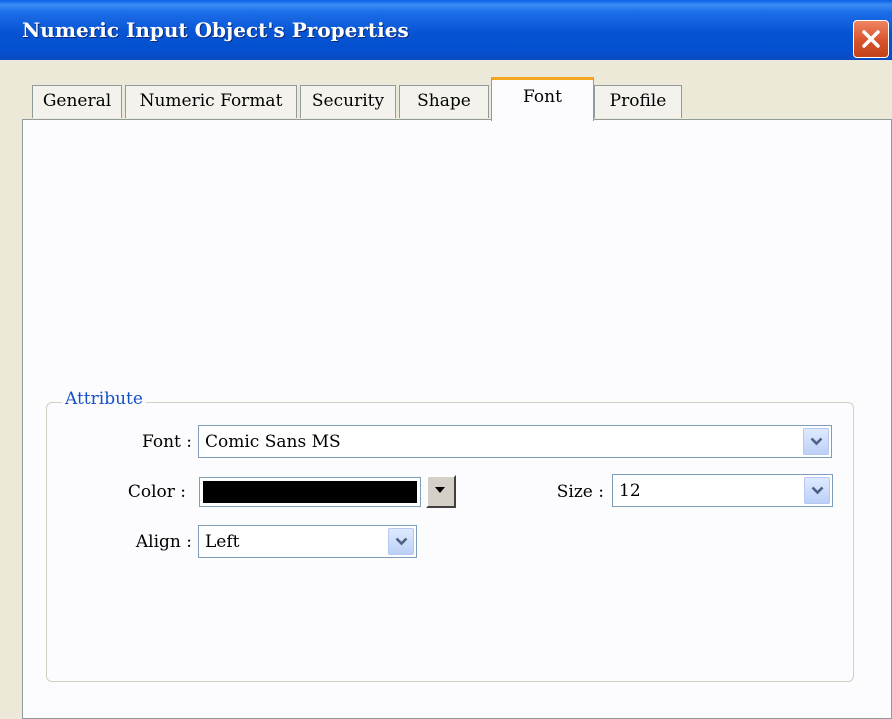 The height and width of the screenshot is (719, 892). Describe the element at coordinates (222, 542) in the screenshot. I see `align-select-value: Left` at that location.